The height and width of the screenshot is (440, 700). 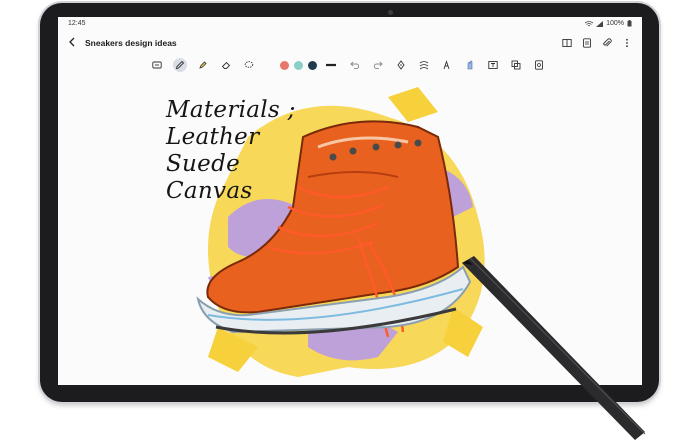 I want to click on pen-icon, so click(x=180, y=65).